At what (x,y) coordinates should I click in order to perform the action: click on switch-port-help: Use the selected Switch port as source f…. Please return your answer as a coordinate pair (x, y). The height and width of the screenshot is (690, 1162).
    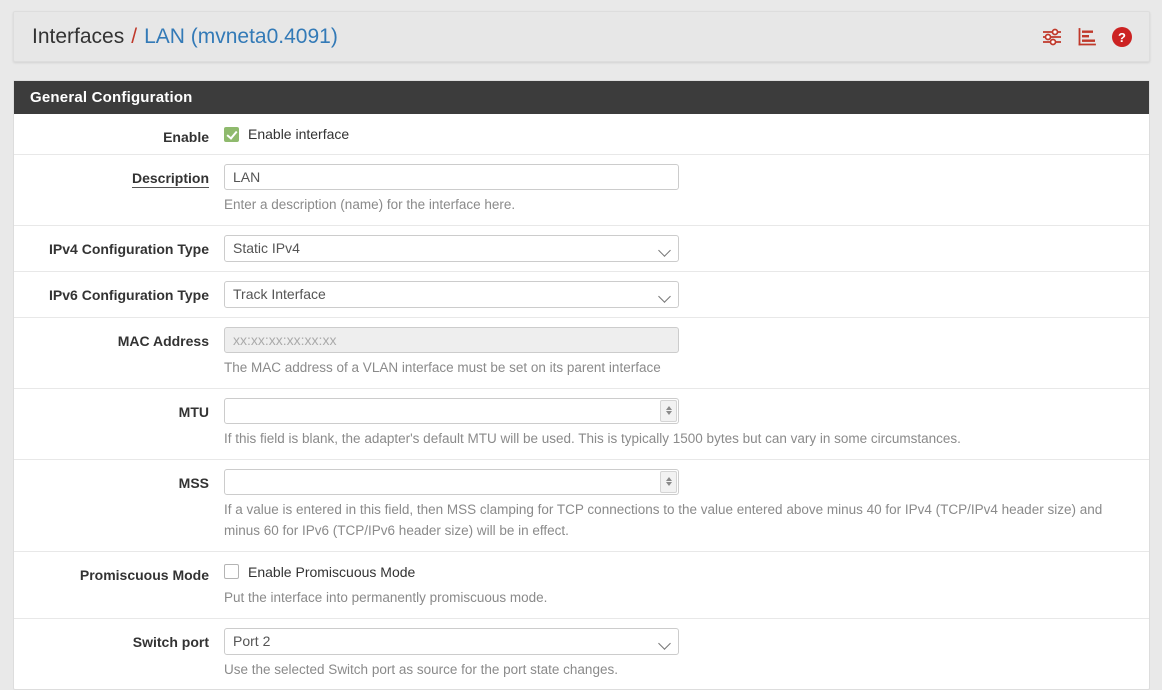
    Looking at the image, I should click on (421, 669).